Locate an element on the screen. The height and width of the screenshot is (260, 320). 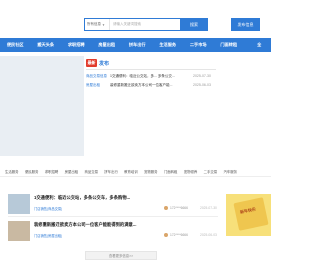
notice-date: 2025-06-03 is located at coordinates (202, 85).